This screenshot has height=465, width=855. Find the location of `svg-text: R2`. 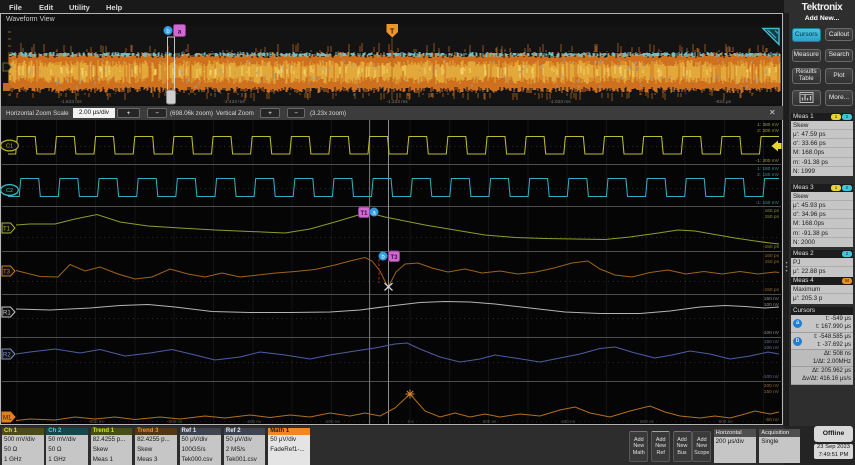

svg-text: R2 is located at coordinates (7, 356).